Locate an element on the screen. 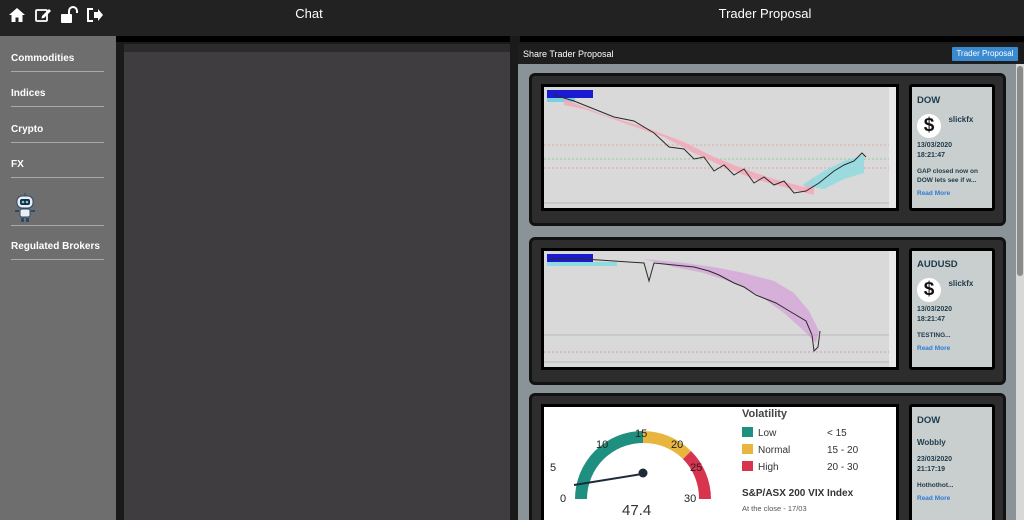  gauge-value: 47.4 is located at coordinates (636, 510).